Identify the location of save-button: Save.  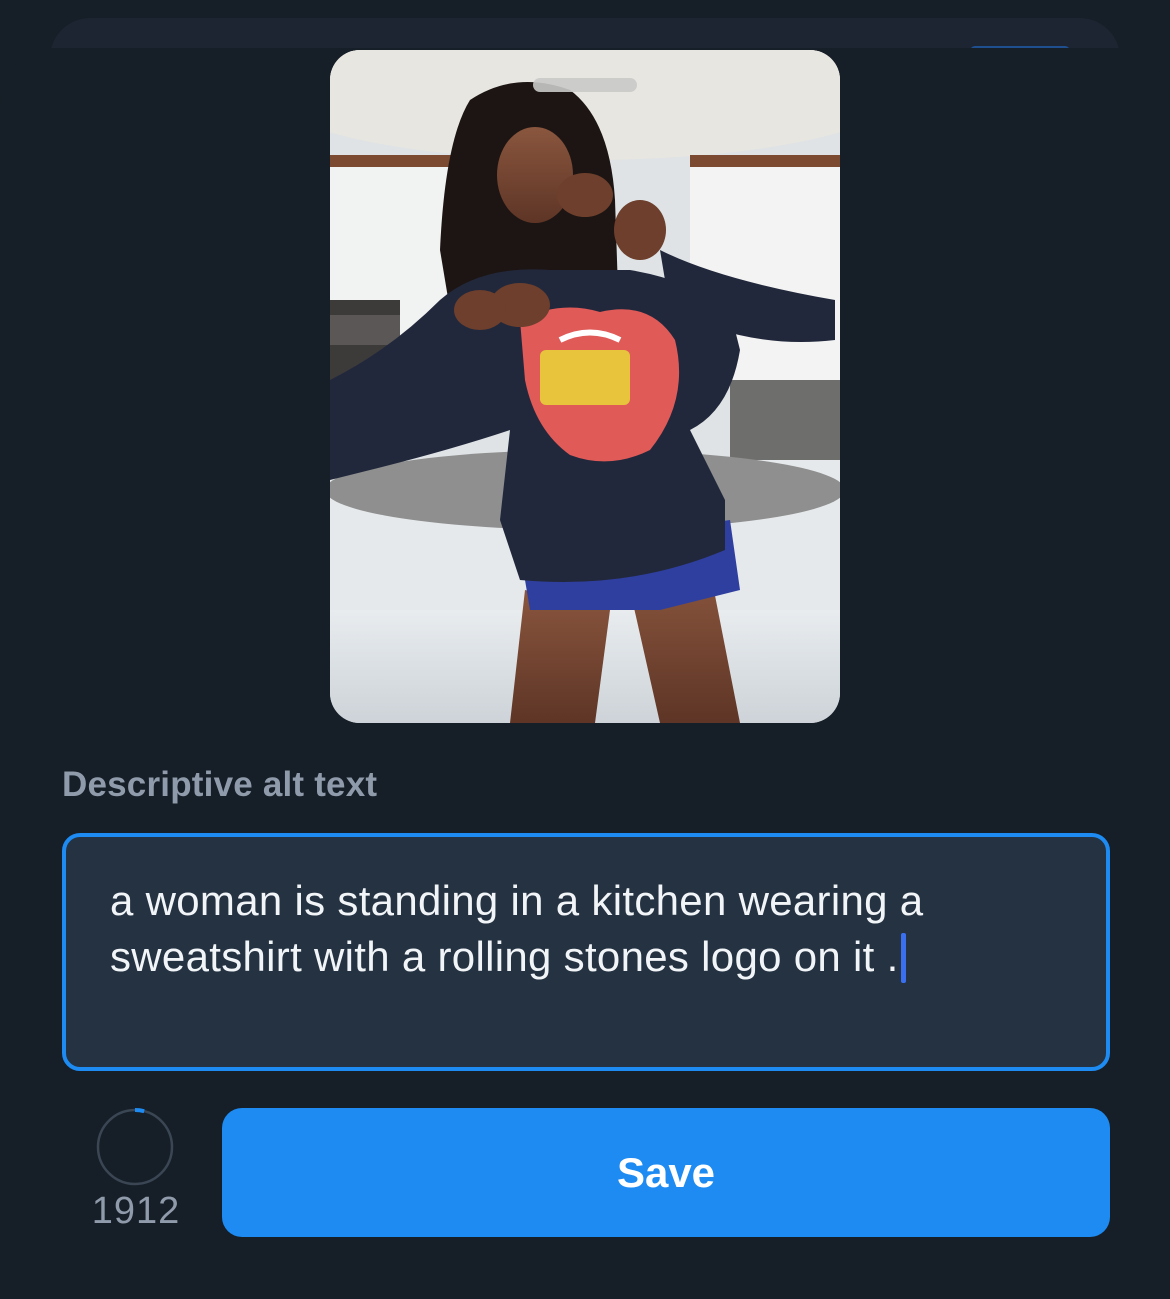
(666, 1172).